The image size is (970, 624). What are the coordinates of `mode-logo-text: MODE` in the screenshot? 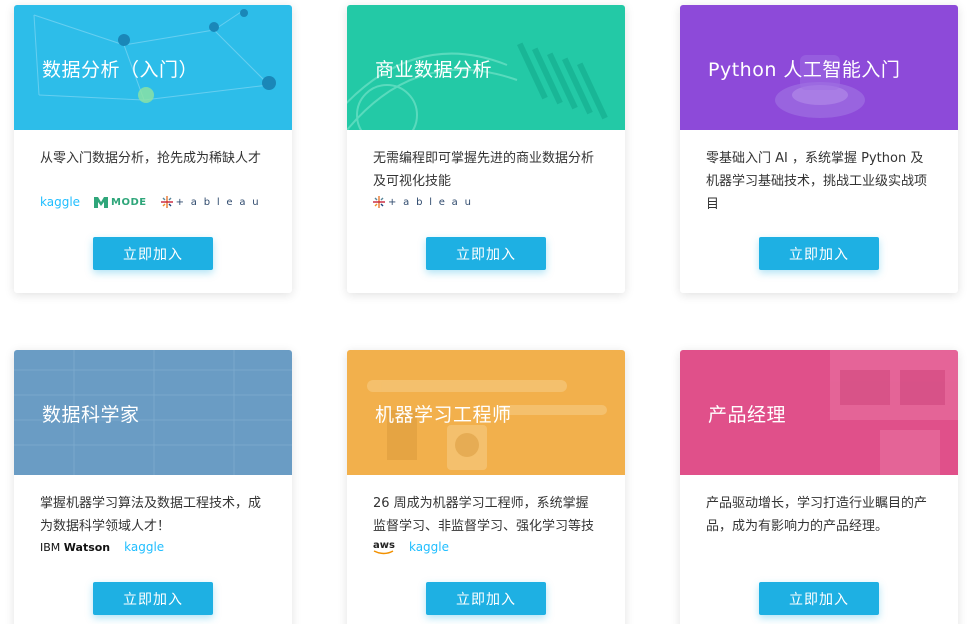 It's located at (129, 202).